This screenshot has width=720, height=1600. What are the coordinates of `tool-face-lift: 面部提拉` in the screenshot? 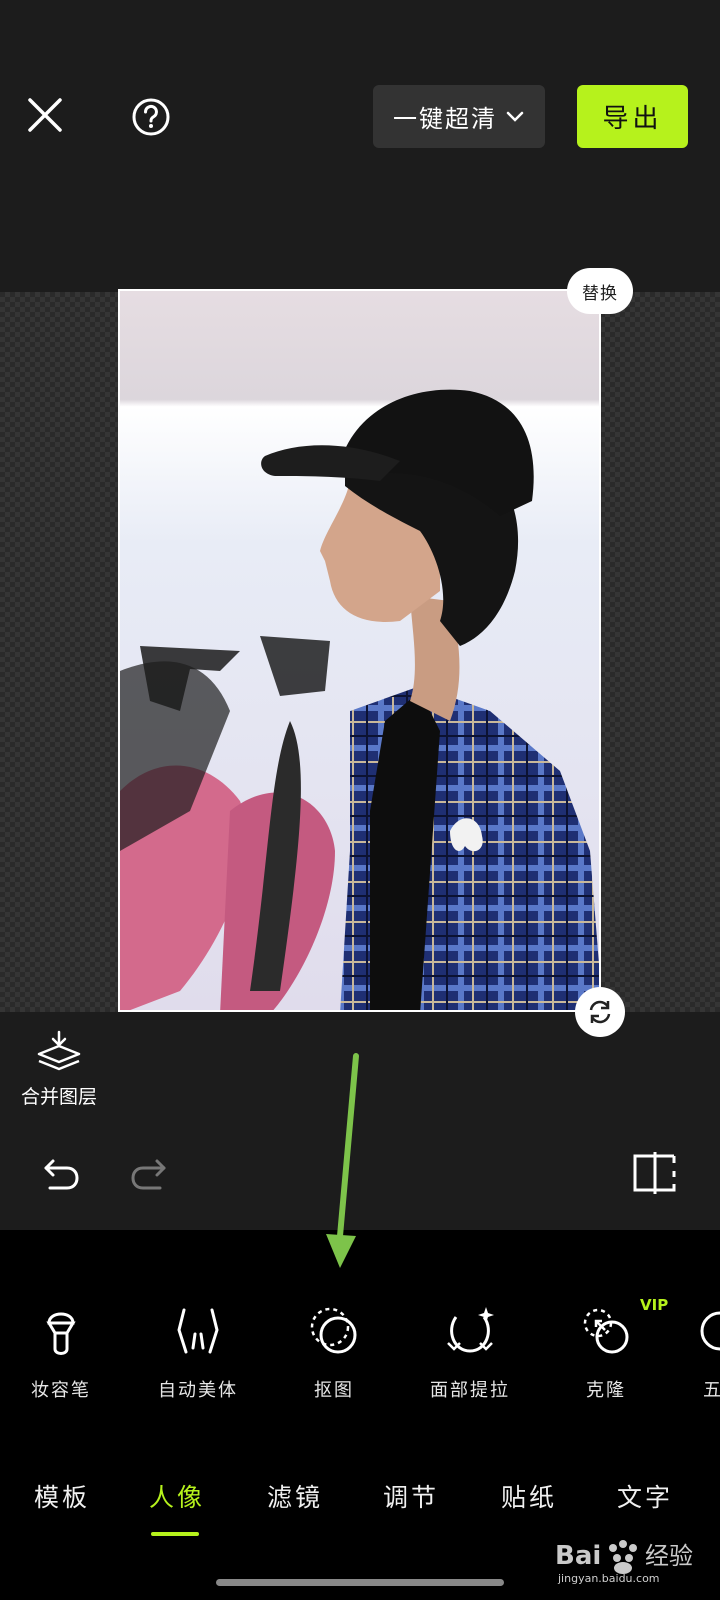 It's located at (470, 1349).